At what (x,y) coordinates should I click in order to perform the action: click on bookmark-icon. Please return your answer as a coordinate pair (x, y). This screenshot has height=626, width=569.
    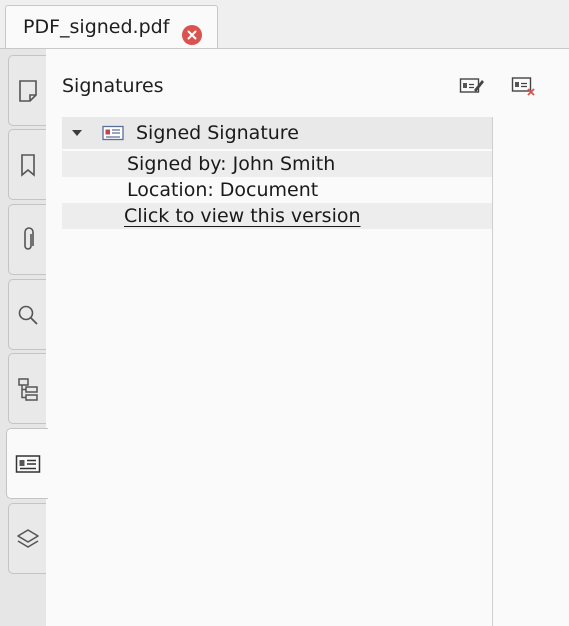
    Looking at the image, I should click on (27, 165).